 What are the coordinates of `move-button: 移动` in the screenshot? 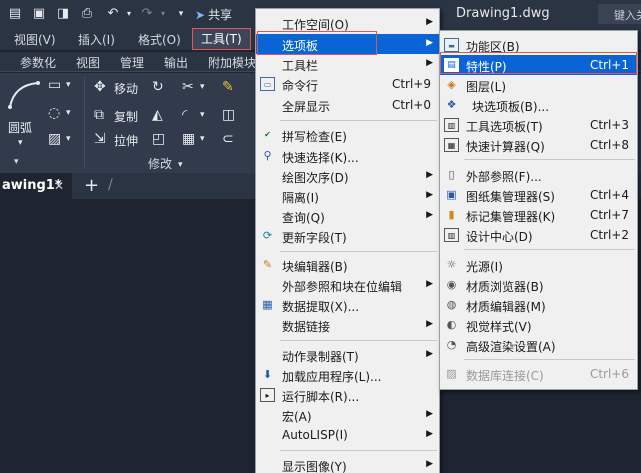 It's located at (126, 88).